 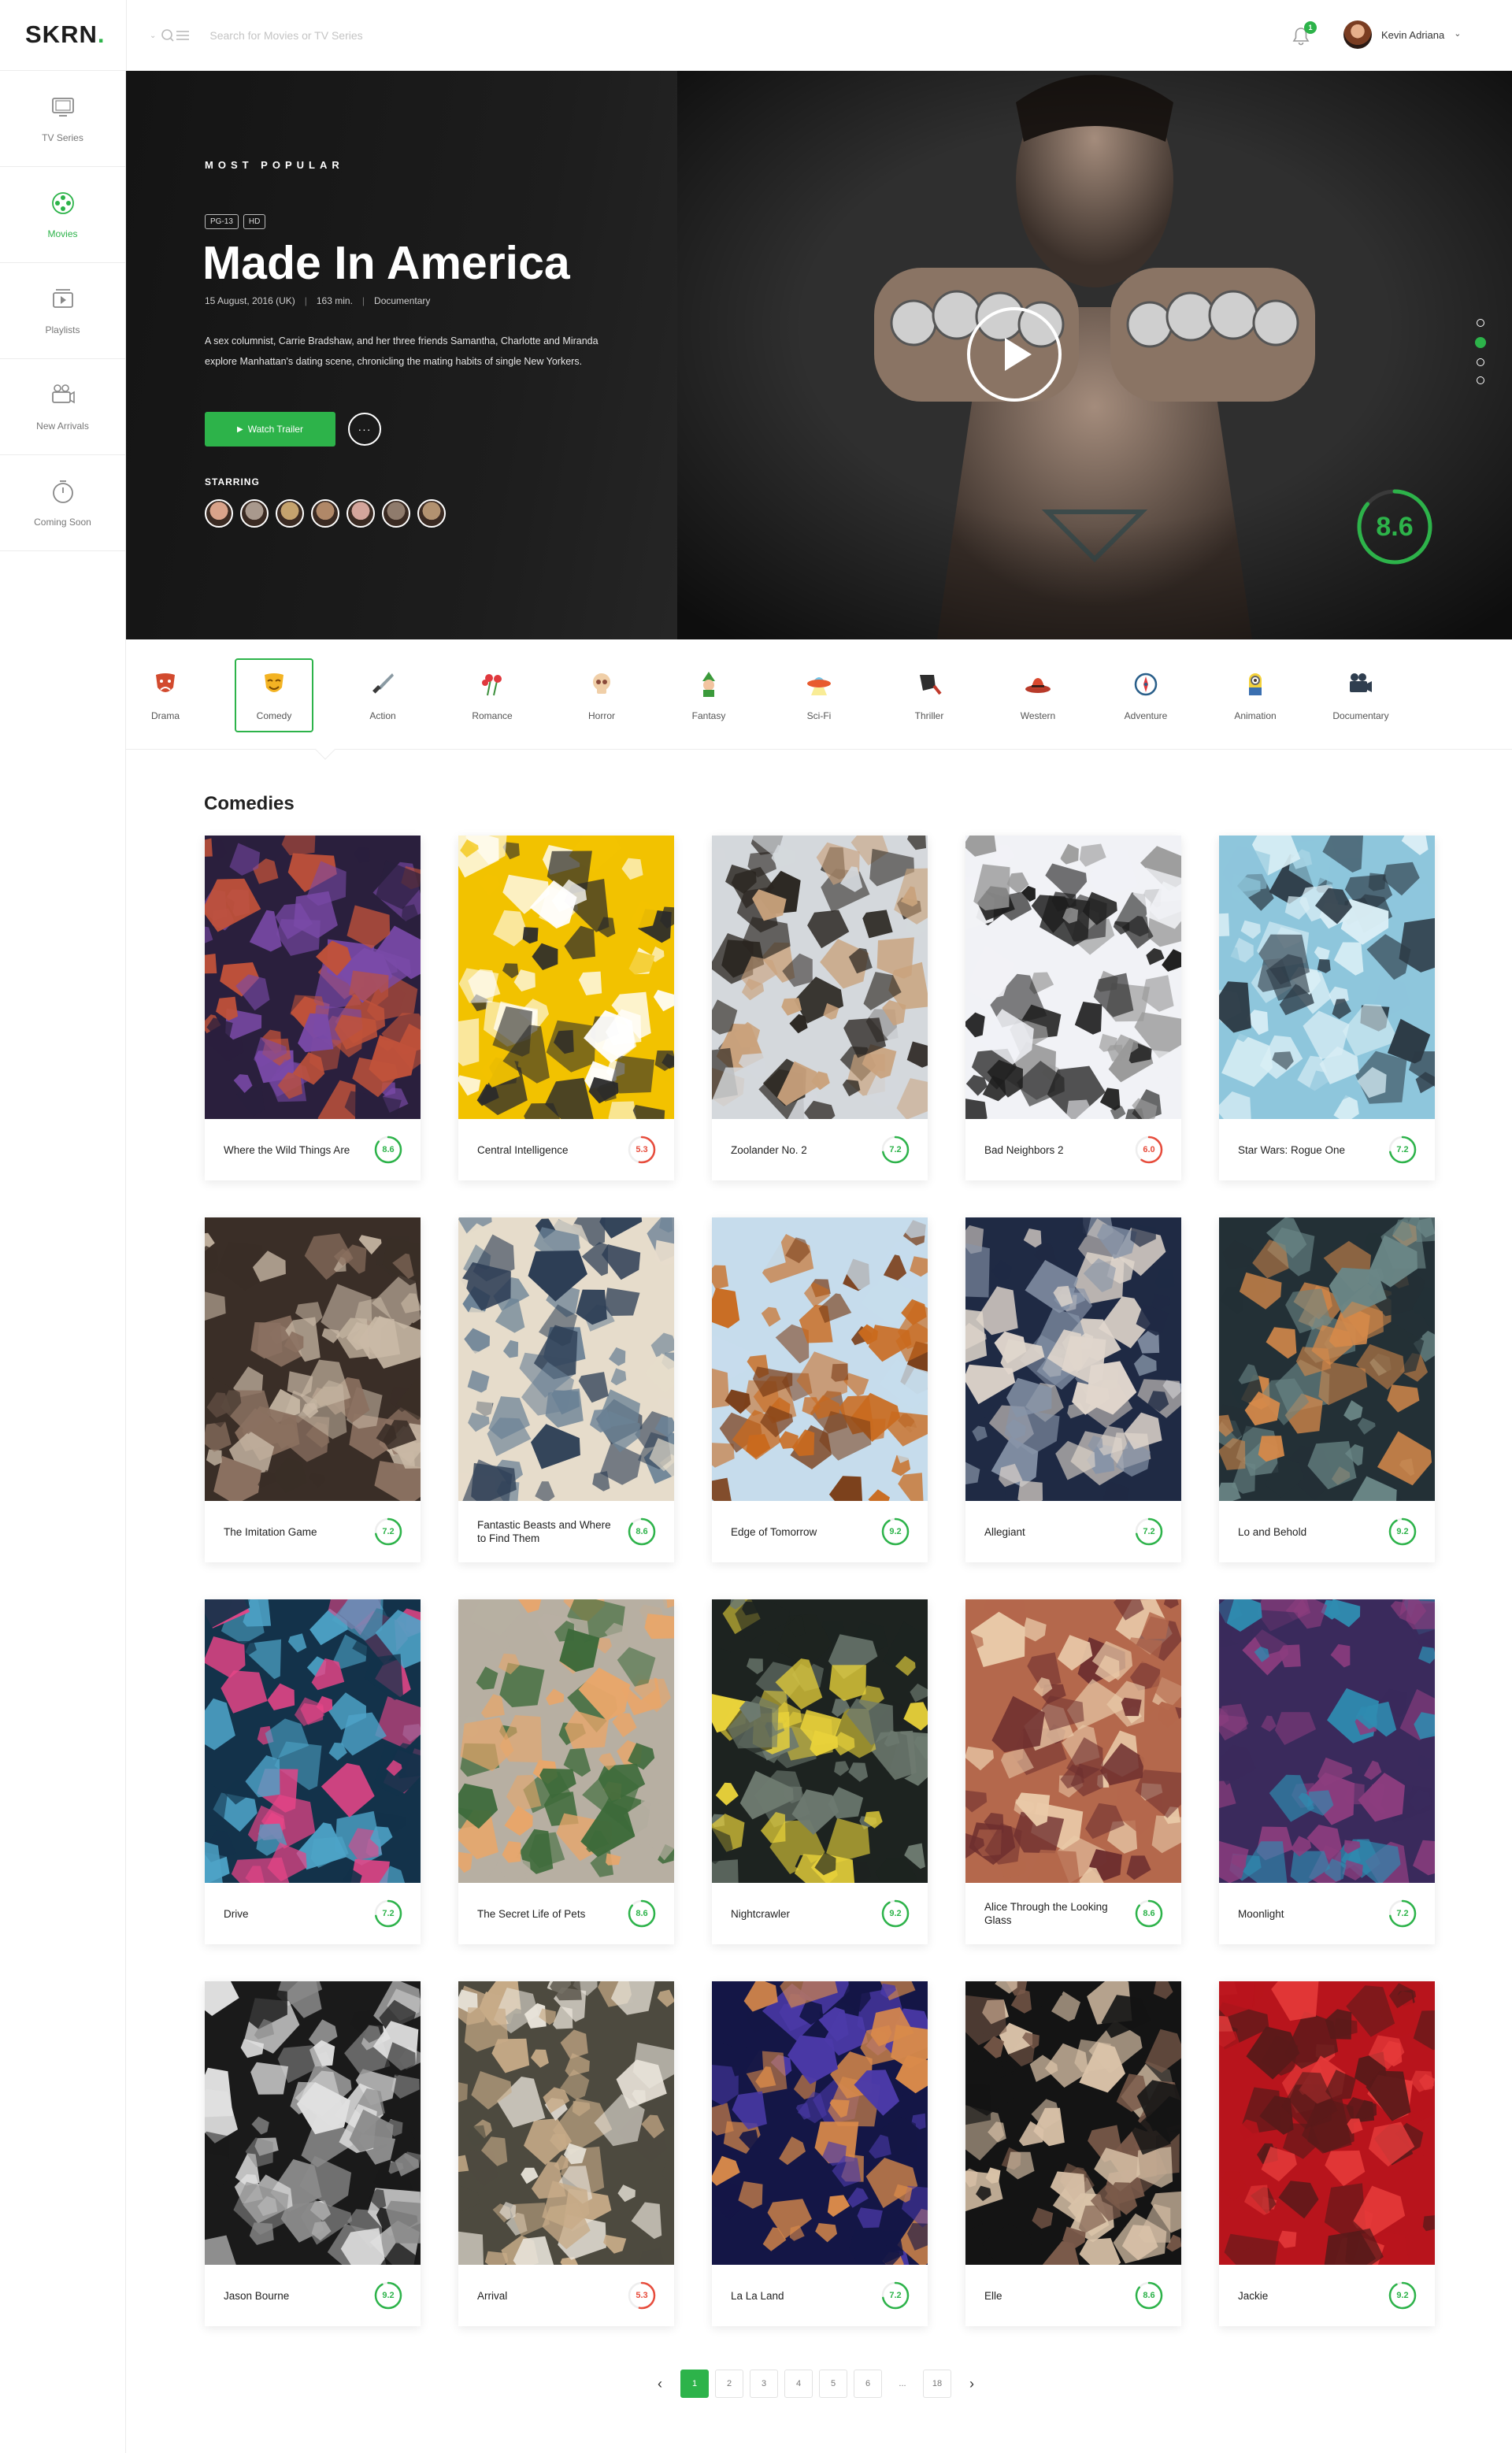 I want to click on movie-card: Jackie 9.2, so click(x=1327, y=2153).